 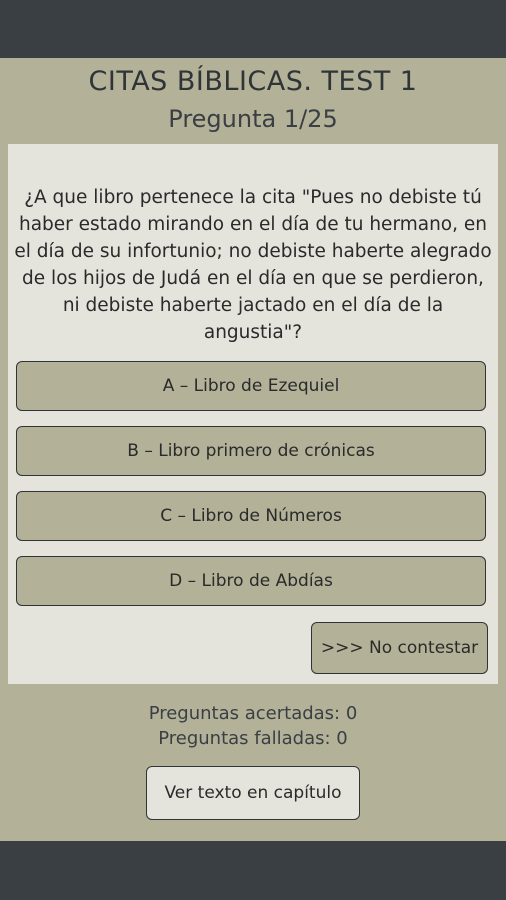 I want to click on navigation-bar, so click(x=253, y=870).